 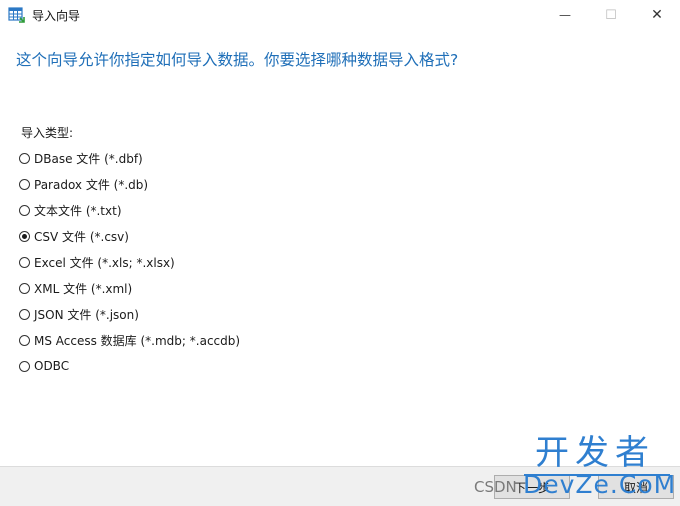 I want to click on radio-option-csv: CSV 文件 (*.csv), so click(x=129, y=236).